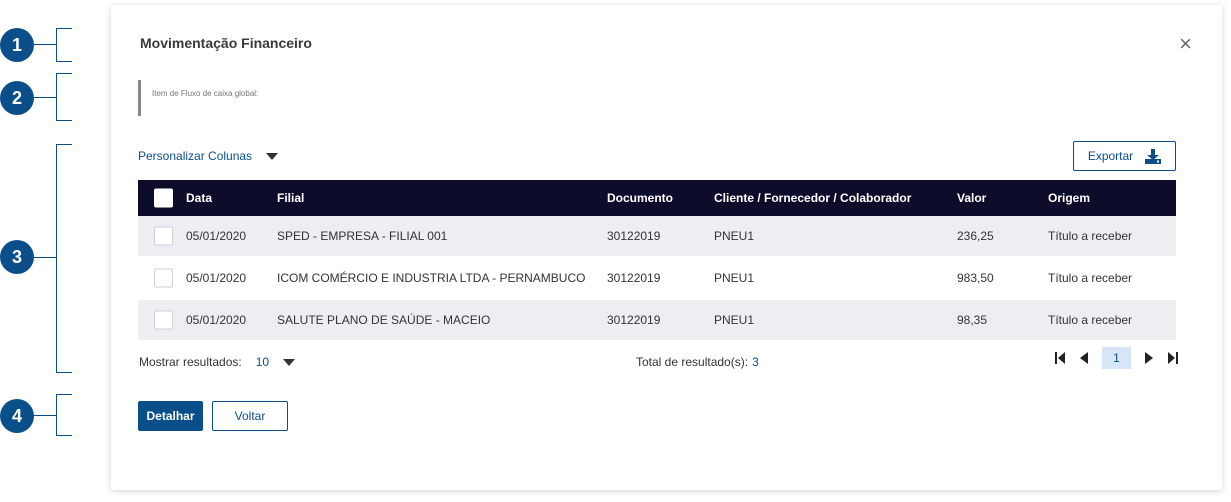 This screenshot has width=1231, height=502. Describe the element at coordinates (1069, 198) in the screenshot. I see `header-origem: Origem` at that location.